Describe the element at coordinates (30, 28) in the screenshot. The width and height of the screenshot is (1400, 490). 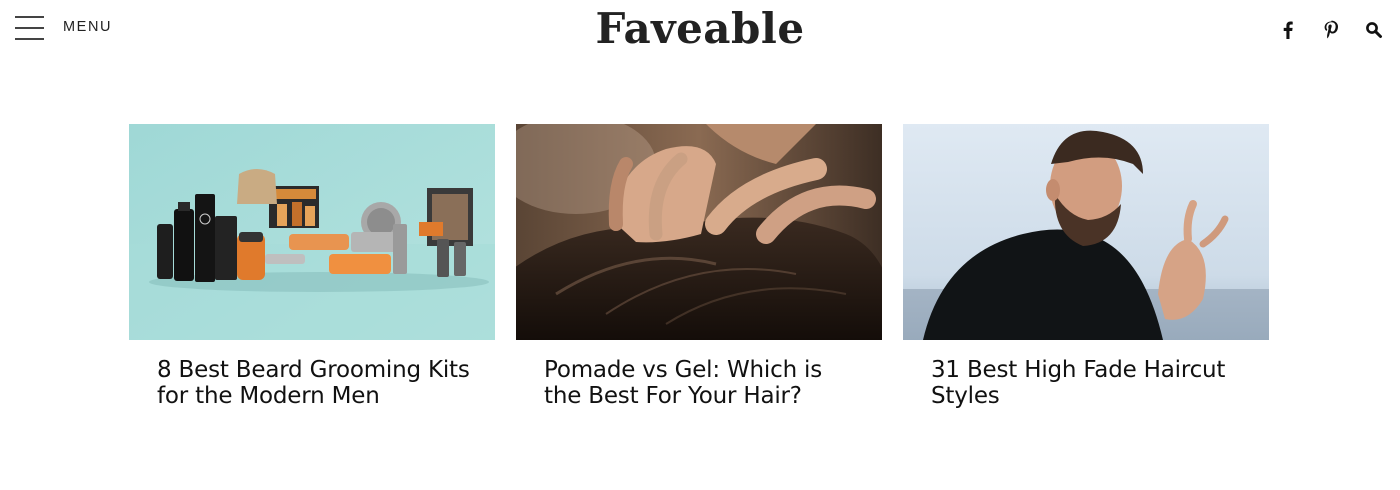
I see `hamburger-menu-icon` at that location.